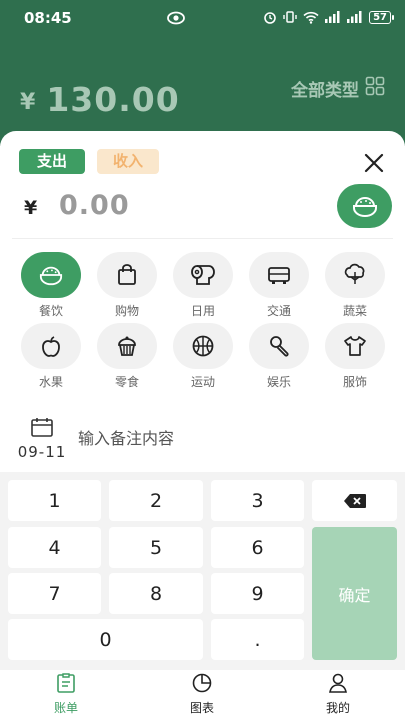 Image resolution: width=405 pixels, height=720 pixels. What do you see at coordinates (156, 547) in the screenshot?
I see `key-5: 5` at bounding box center [156, 547].